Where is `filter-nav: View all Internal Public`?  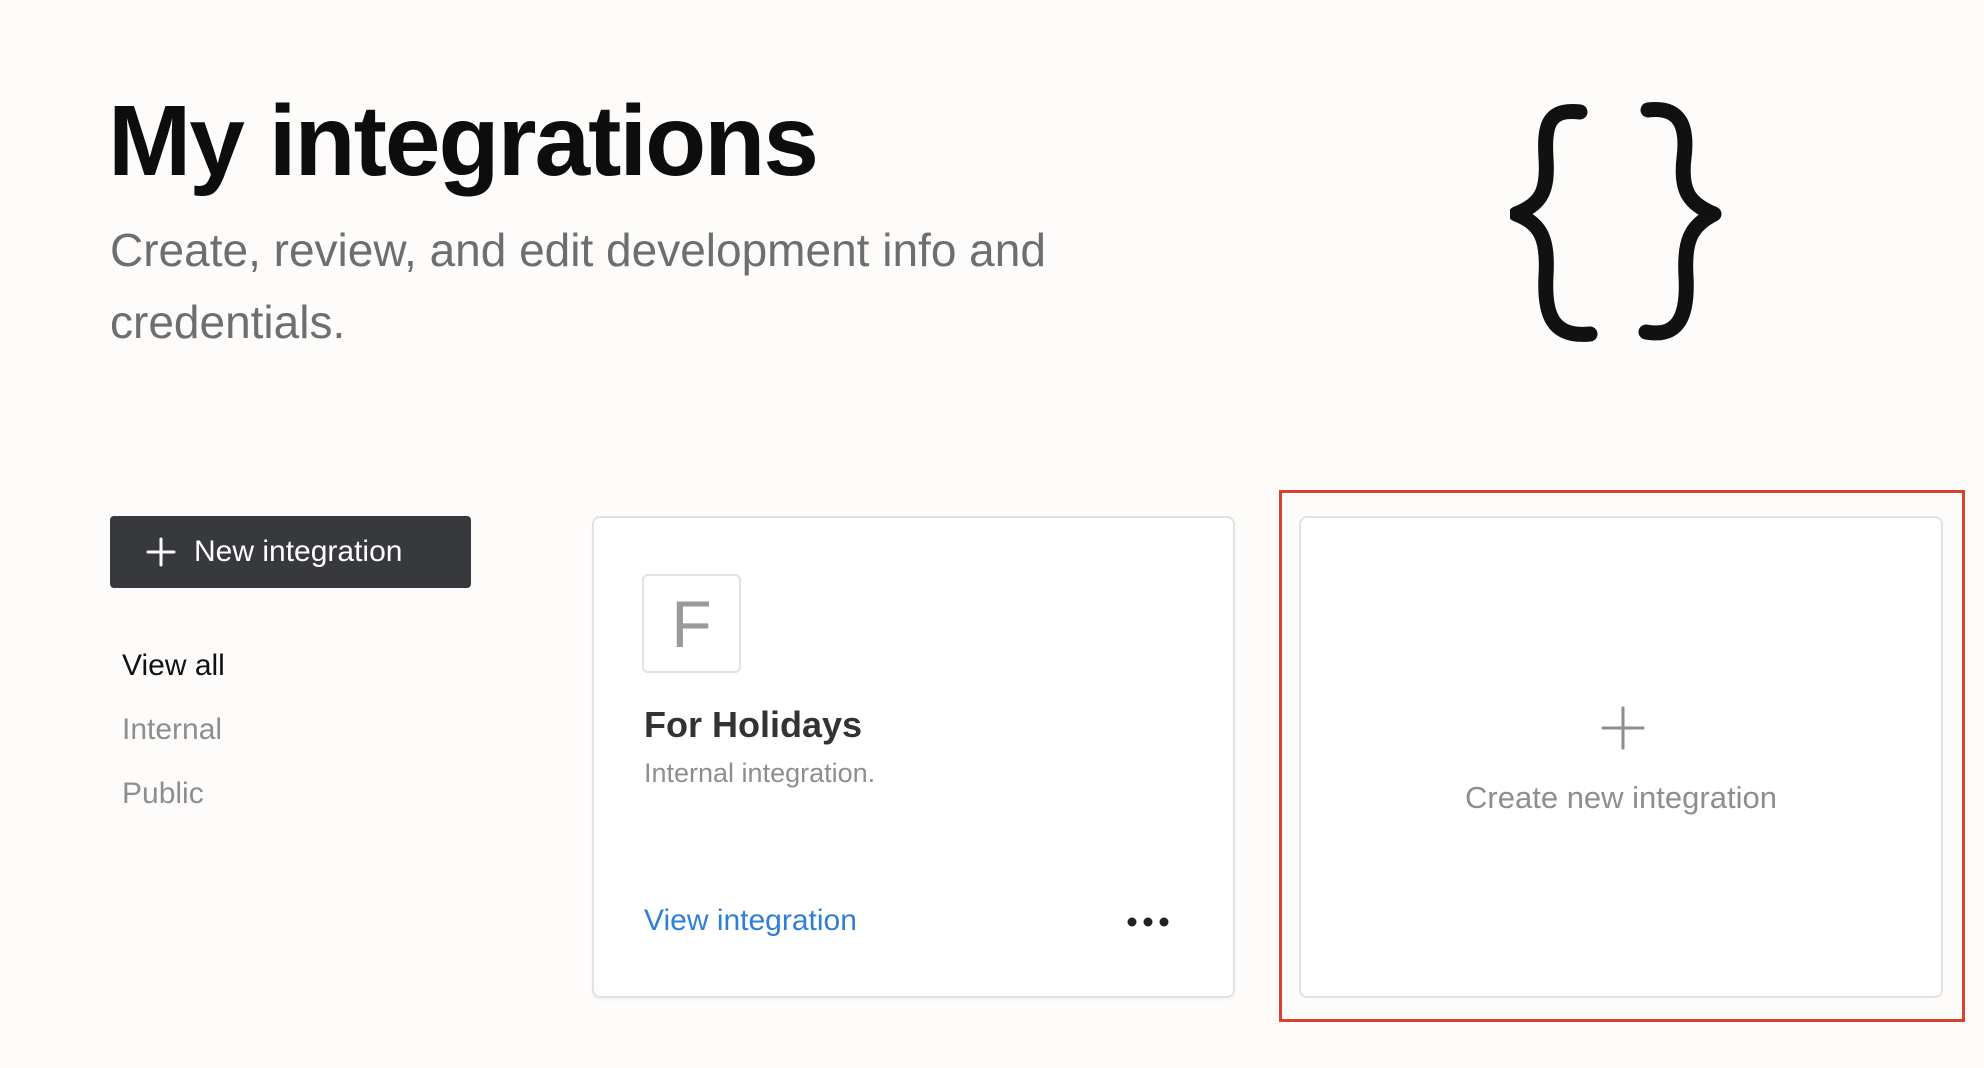
filter-nav: View all Internal Public is located at coordinates (173, 736).